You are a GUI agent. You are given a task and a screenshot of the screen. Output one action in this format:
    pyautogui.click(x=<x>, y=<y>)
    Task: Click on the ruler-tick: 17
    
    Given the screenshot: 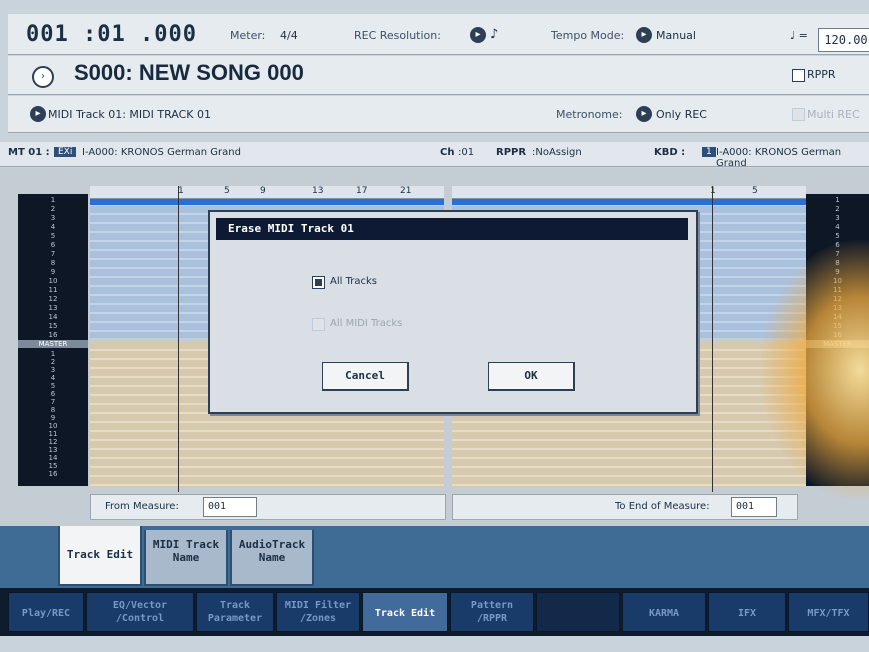 What is the action you would take?
    pyautogui.click(x=362, y=191)
    